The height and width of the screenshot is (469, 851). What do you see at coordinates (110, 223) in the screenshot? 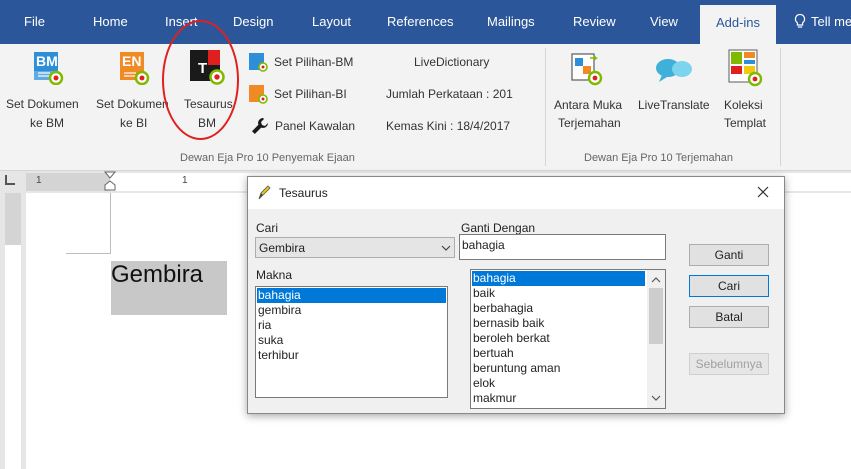
I see `margin-guide-vertical` at bounding box center [110, 223].